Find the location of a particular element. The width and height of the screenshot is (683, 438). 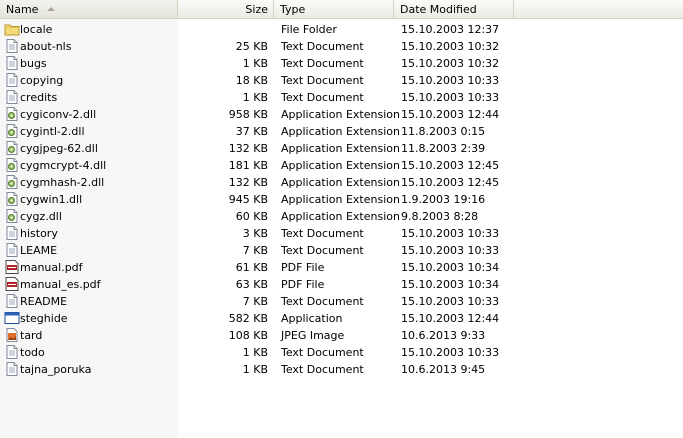

file-date-modified: 15.10.2003 12:45 is located at coordinates (450, 165).